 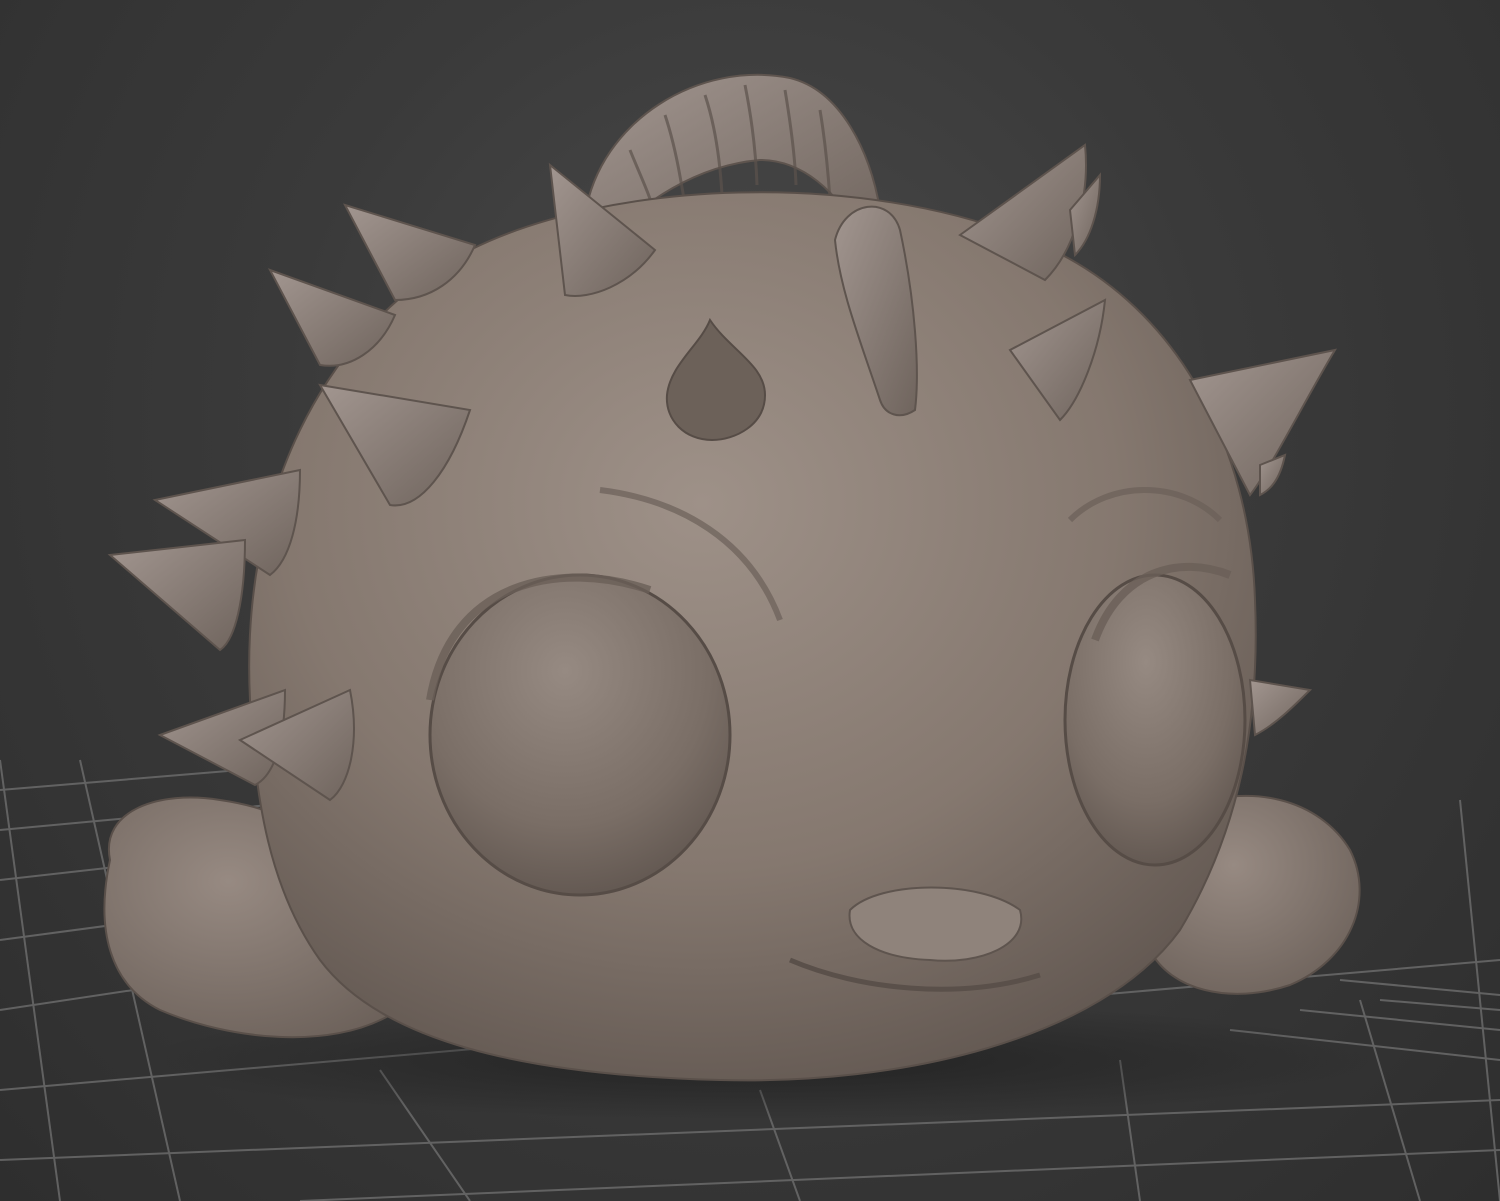 I want to click on left-eye, so click(x=580, y=735).